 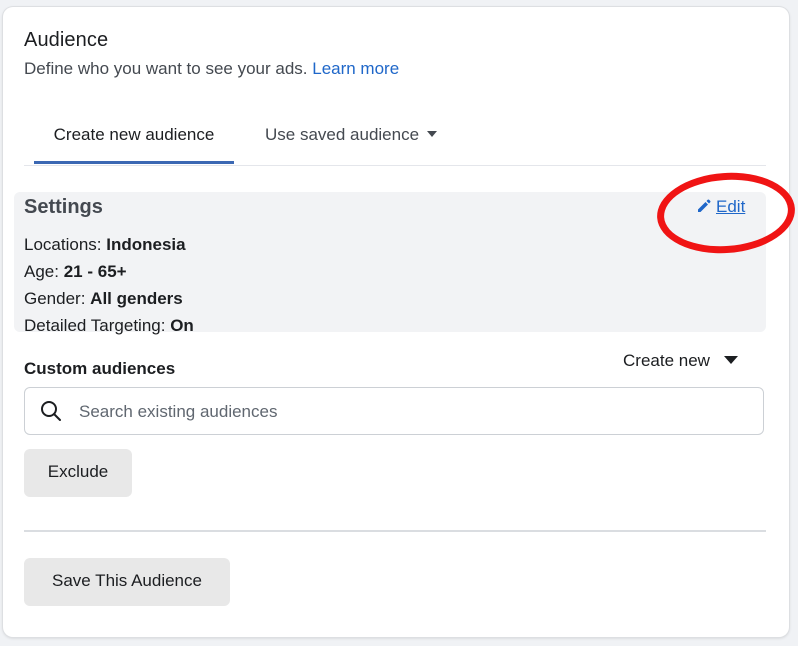 I want to click on section-title: Audience, so click(x=66, y=40).